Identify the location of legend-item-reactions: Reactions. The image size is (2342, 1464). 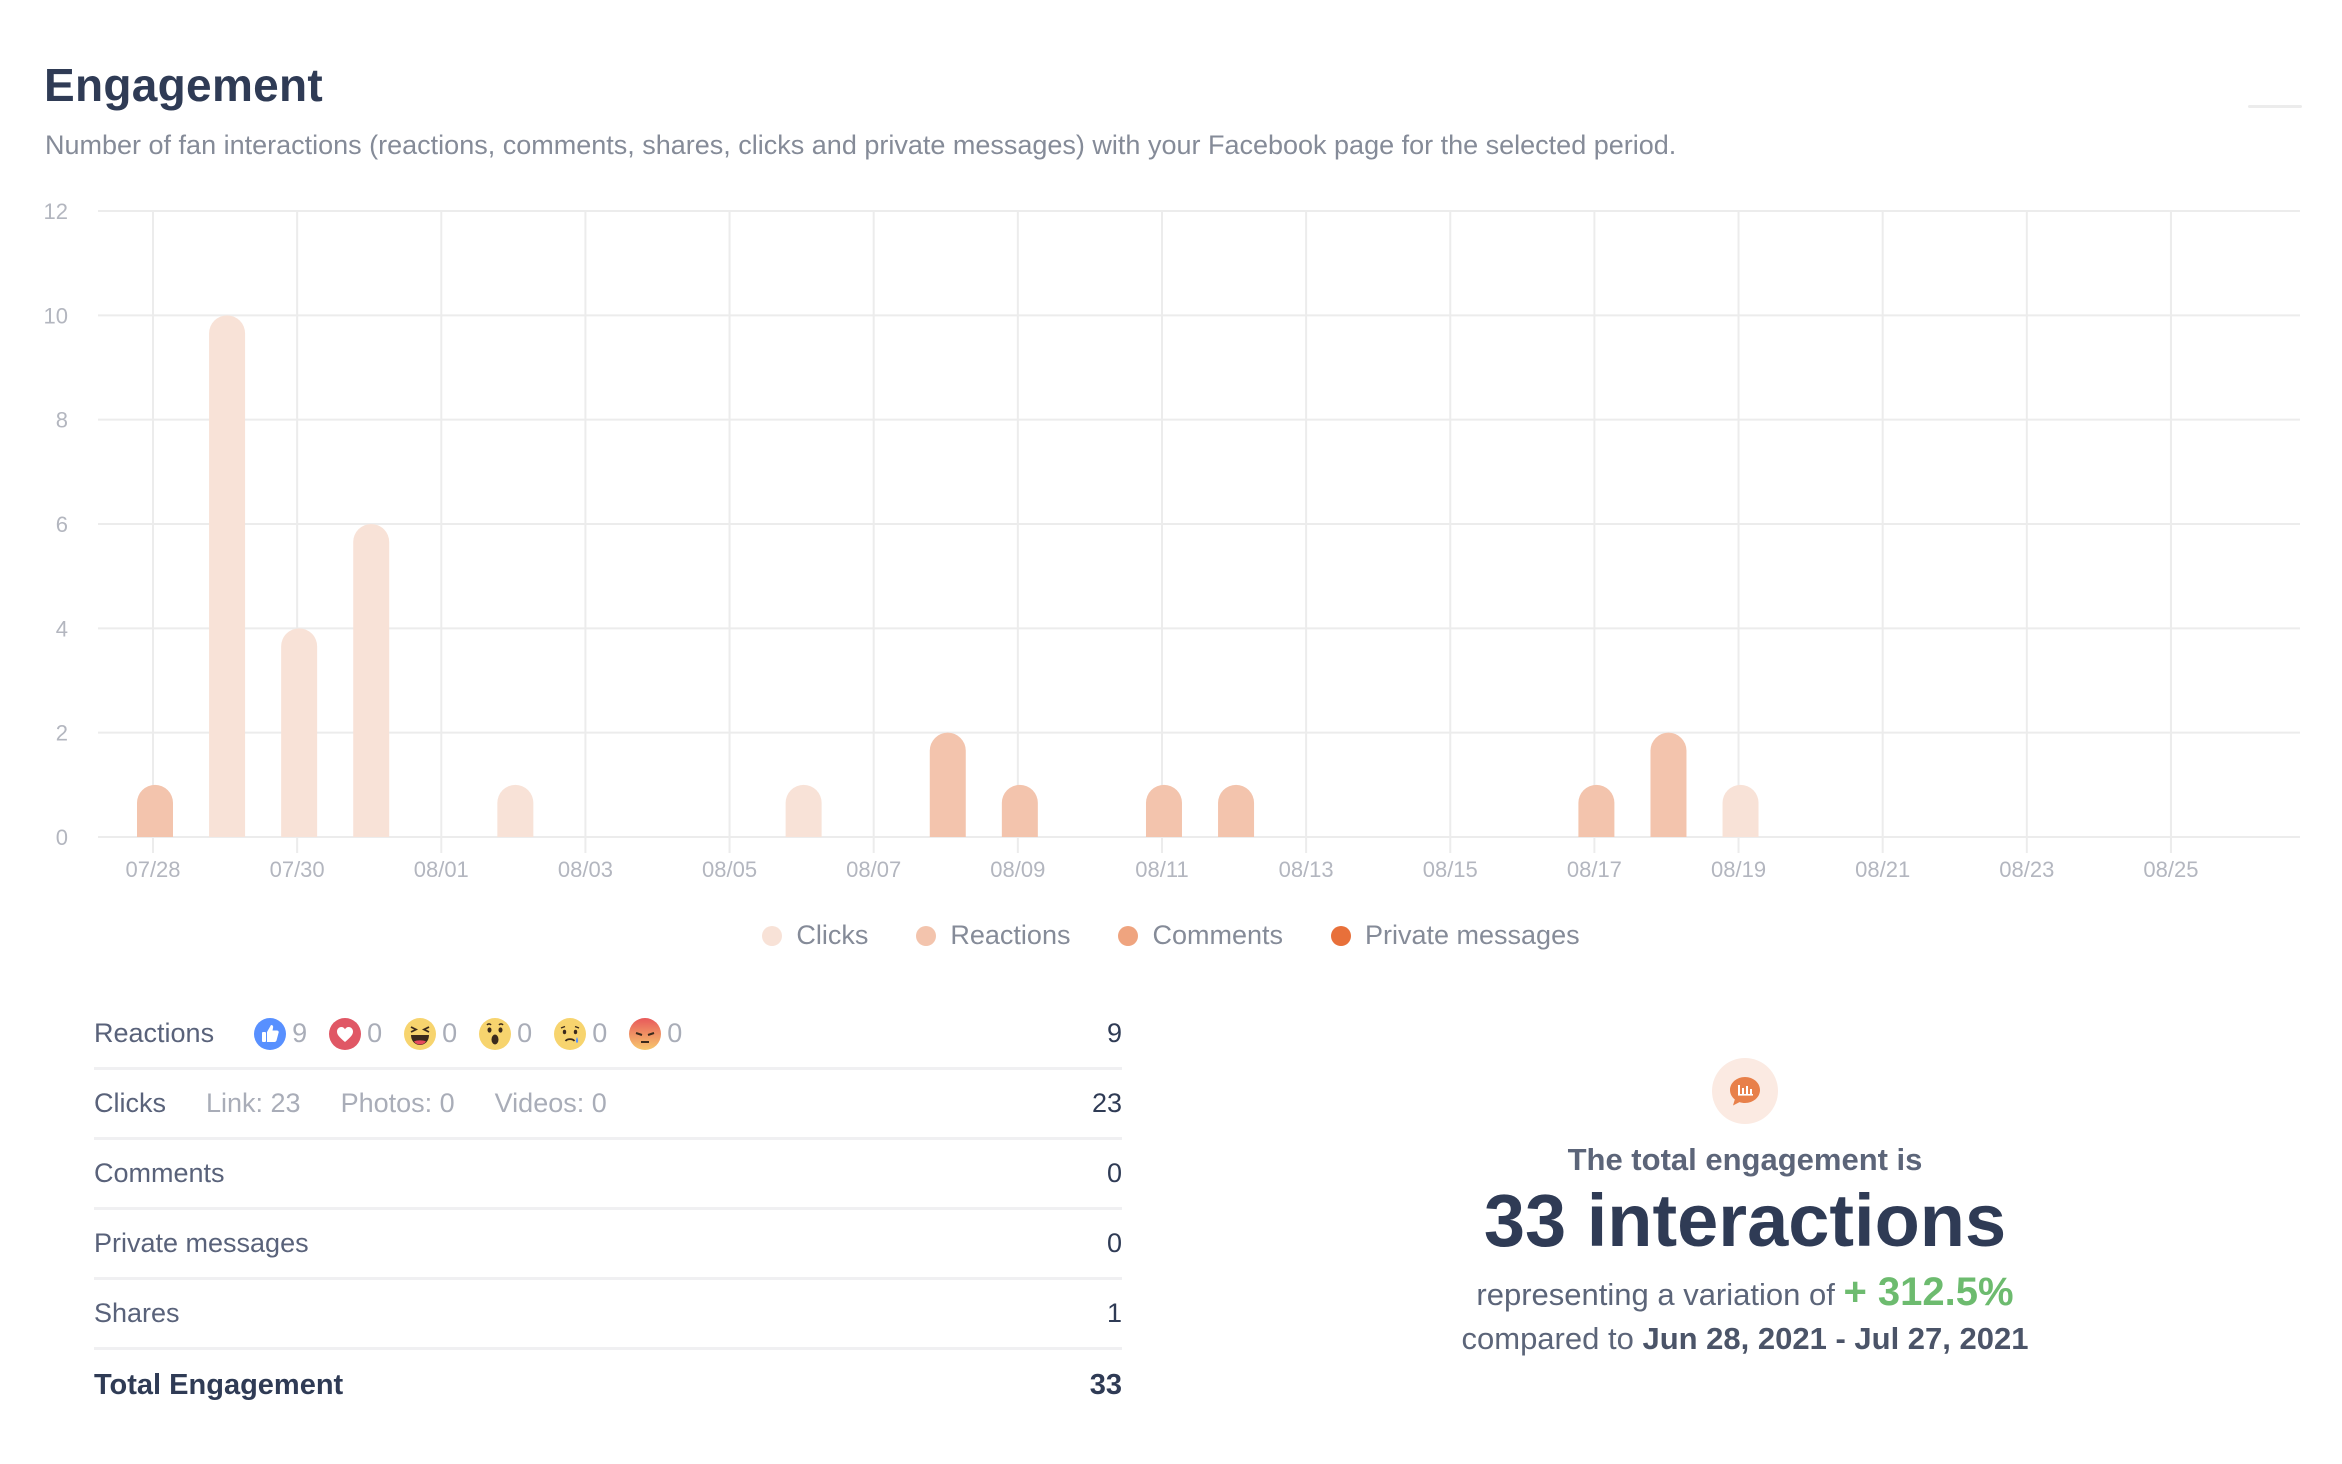
(993, 935).